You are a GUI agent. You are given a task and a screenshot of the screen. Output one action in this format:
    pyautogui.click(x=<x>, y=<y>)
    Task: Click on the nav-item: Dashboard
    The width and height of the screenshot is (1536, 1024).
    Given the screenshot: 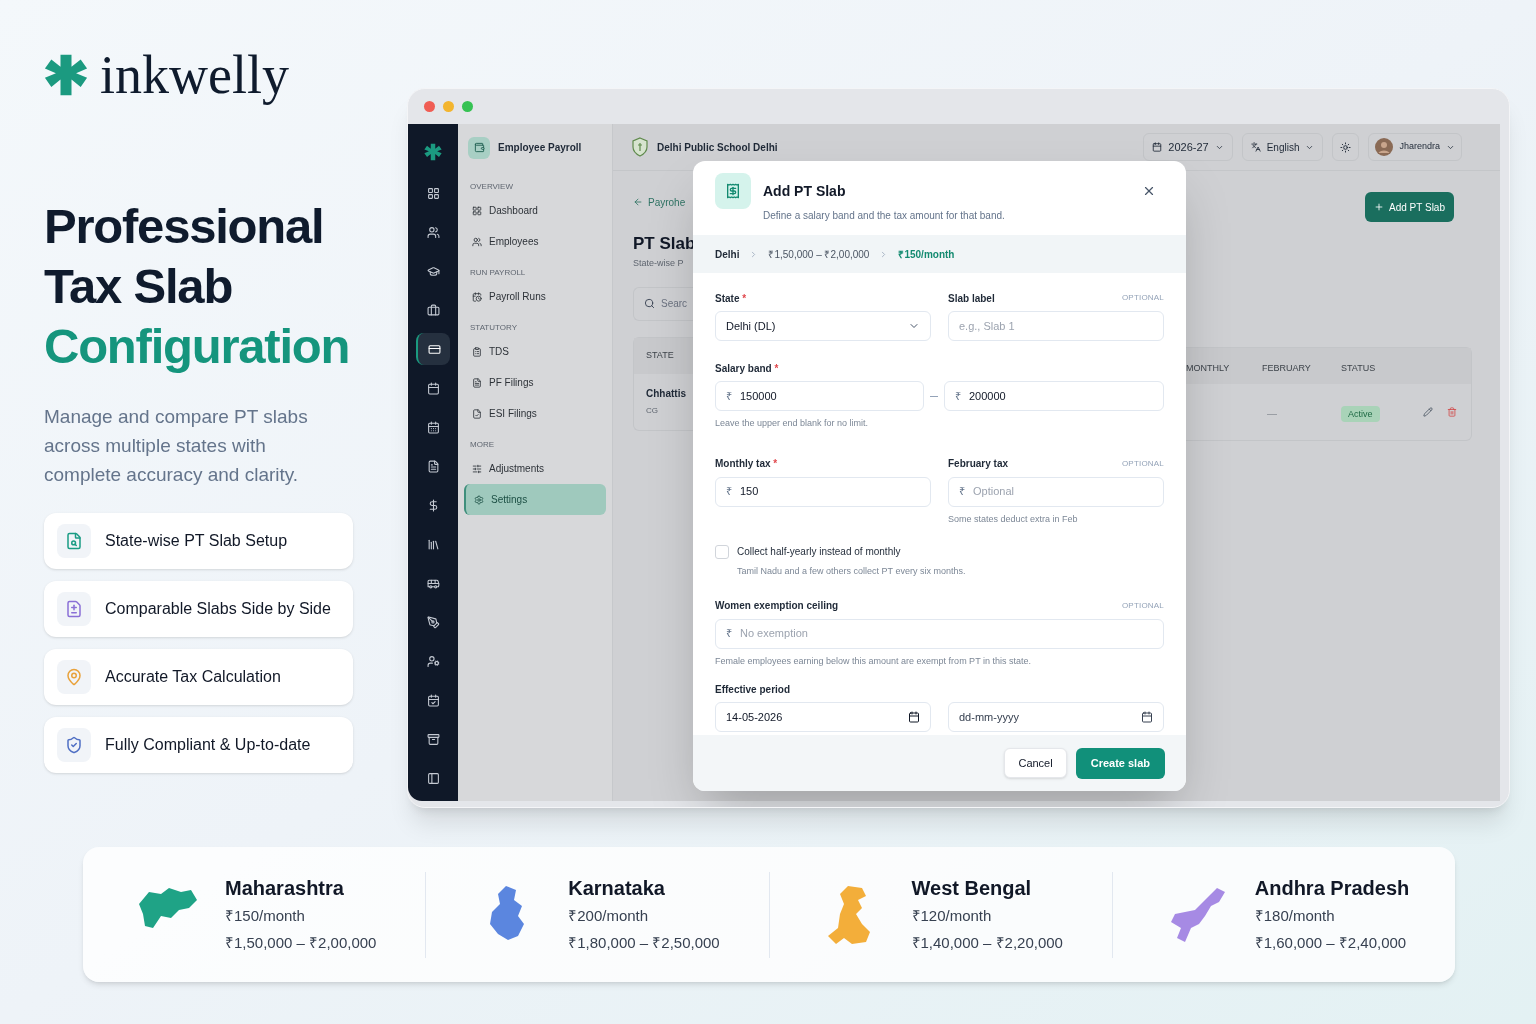 What is the action you would take?
    pyautogui.click(x=535, y=210)
    